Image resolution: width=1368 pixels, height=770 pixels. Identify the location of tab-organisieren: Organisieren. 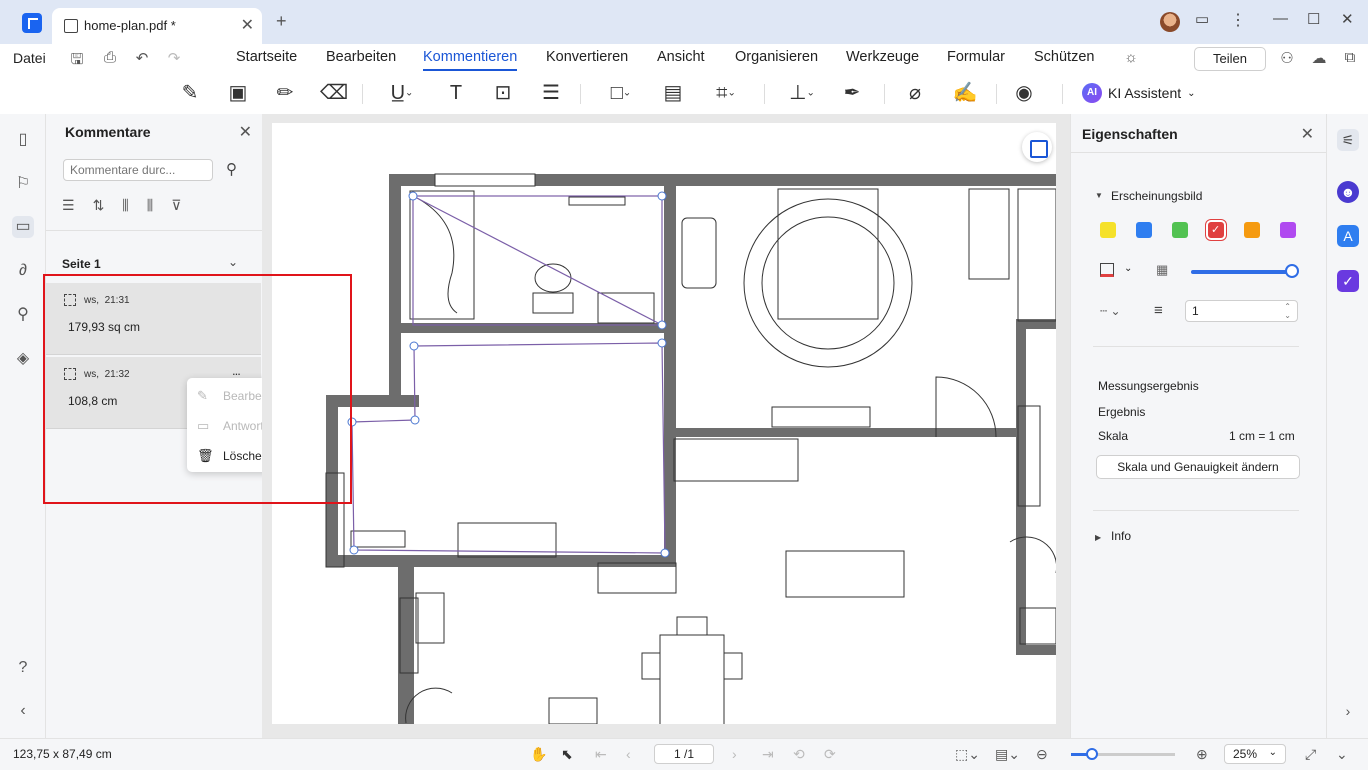
(776, 57).